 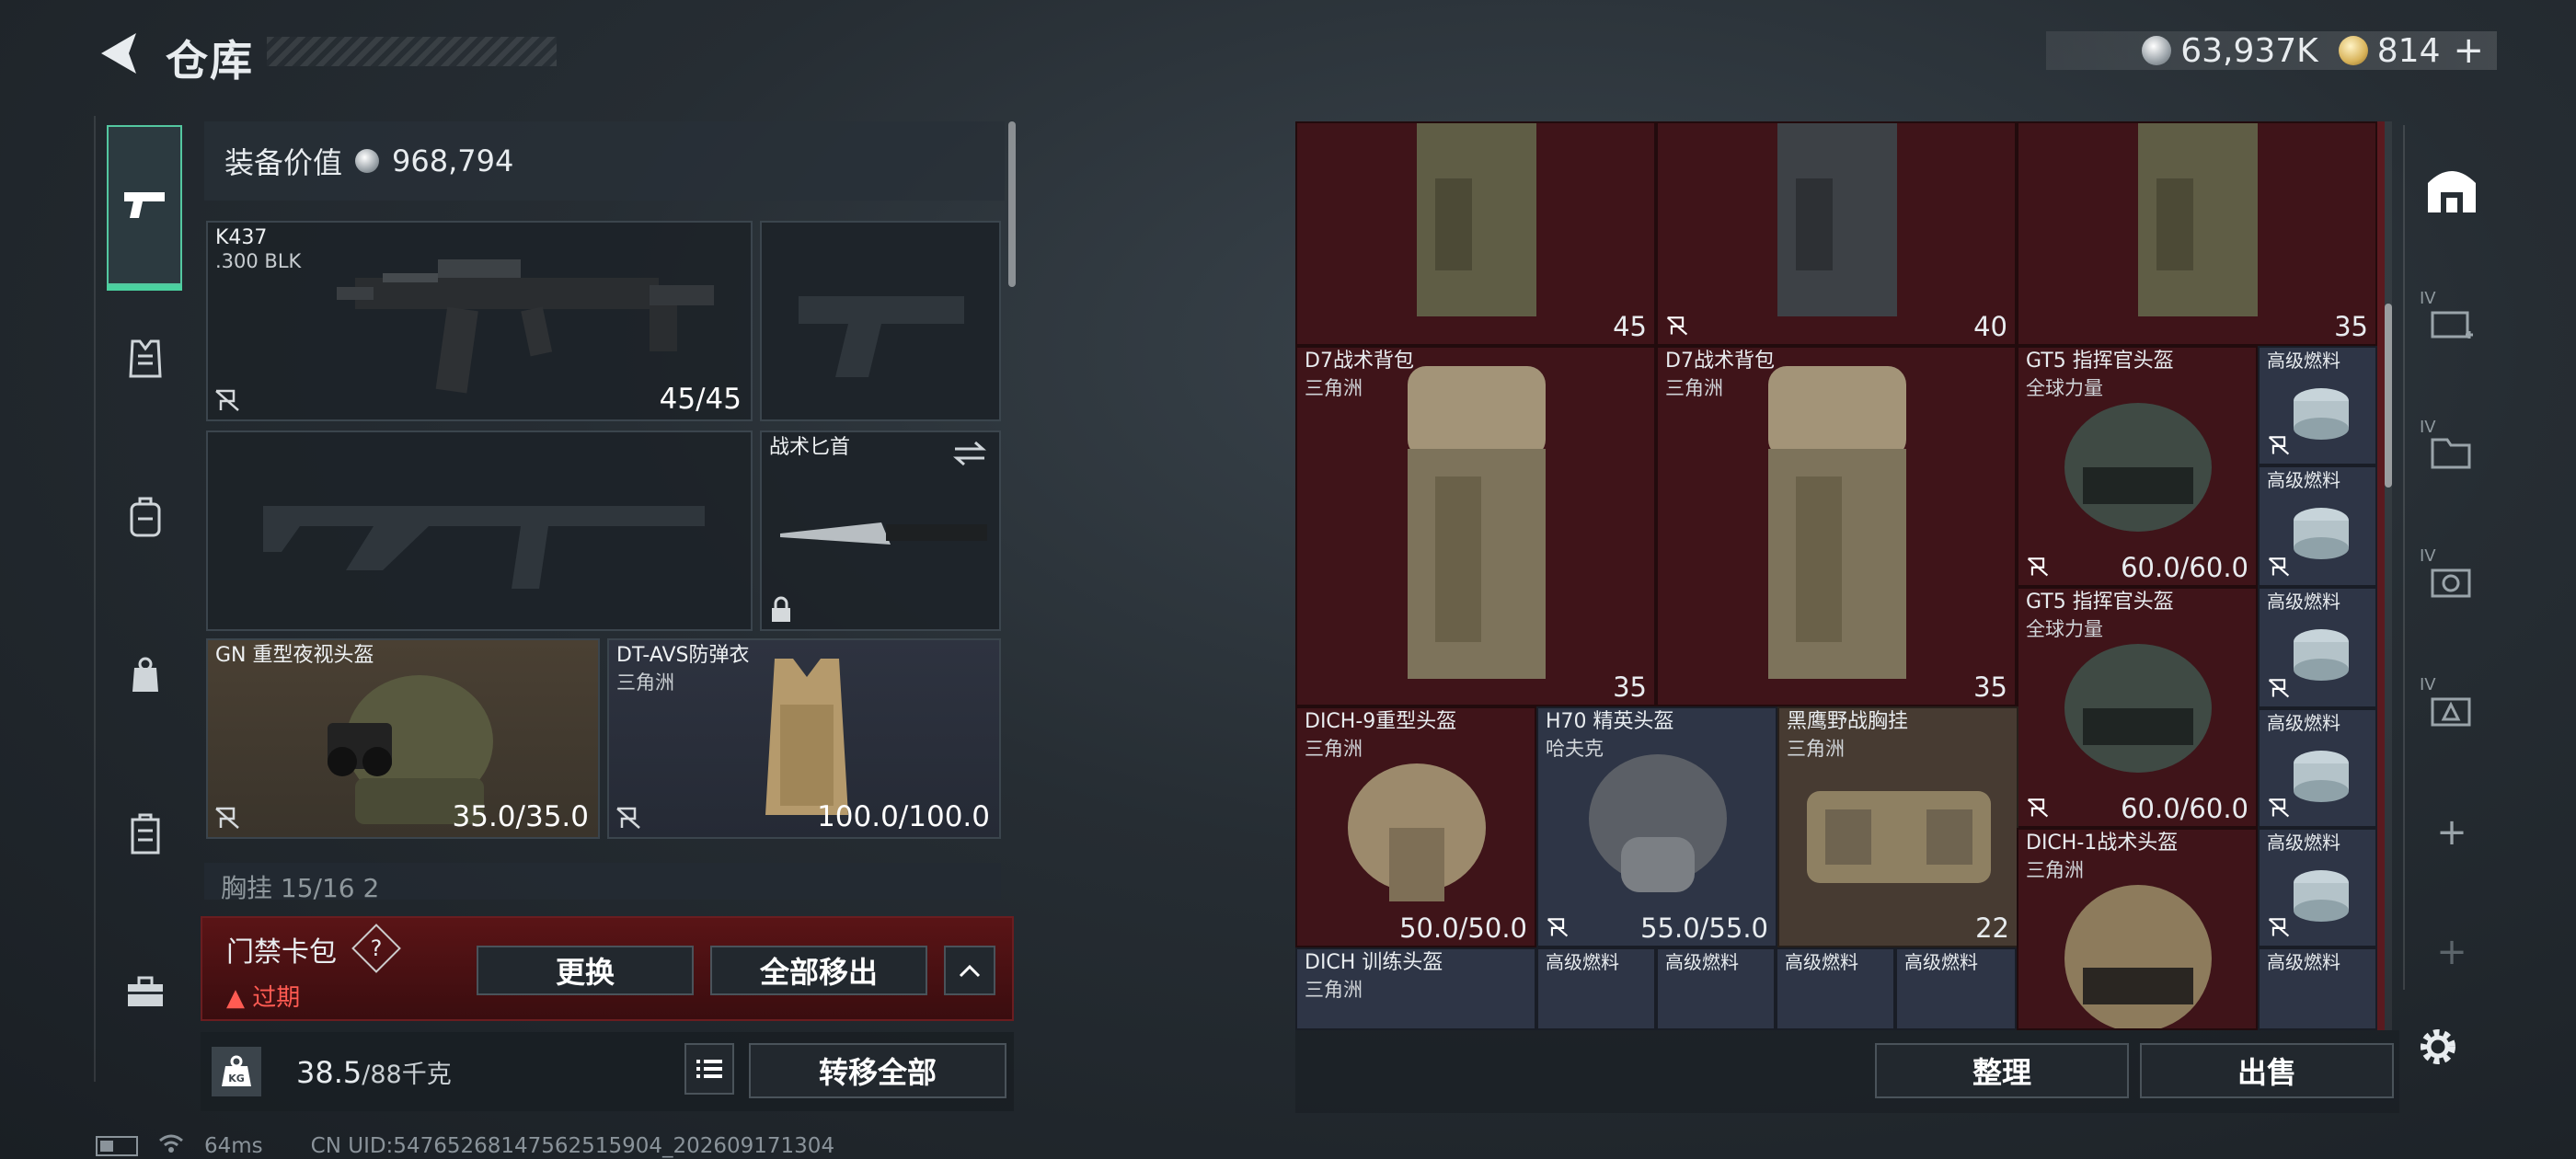 What do you see at coordinates (709, 1069) in the screenshot?
I see `list-view-button` at bounding box center [709, 1069].